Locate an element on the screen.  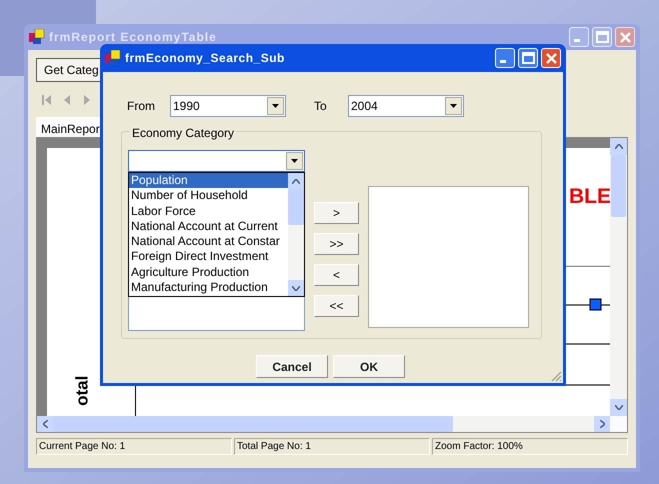
dialog-button: Cancel is located at coordinates (292, 366).